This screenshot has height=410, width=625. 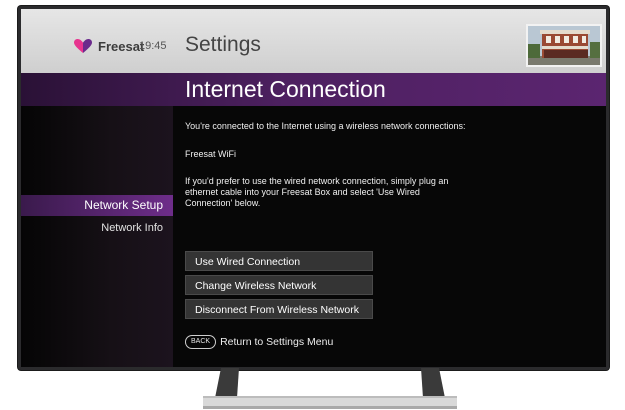 I want to click on back-label: Return to Settings Menu, so click(x=277, y=342).